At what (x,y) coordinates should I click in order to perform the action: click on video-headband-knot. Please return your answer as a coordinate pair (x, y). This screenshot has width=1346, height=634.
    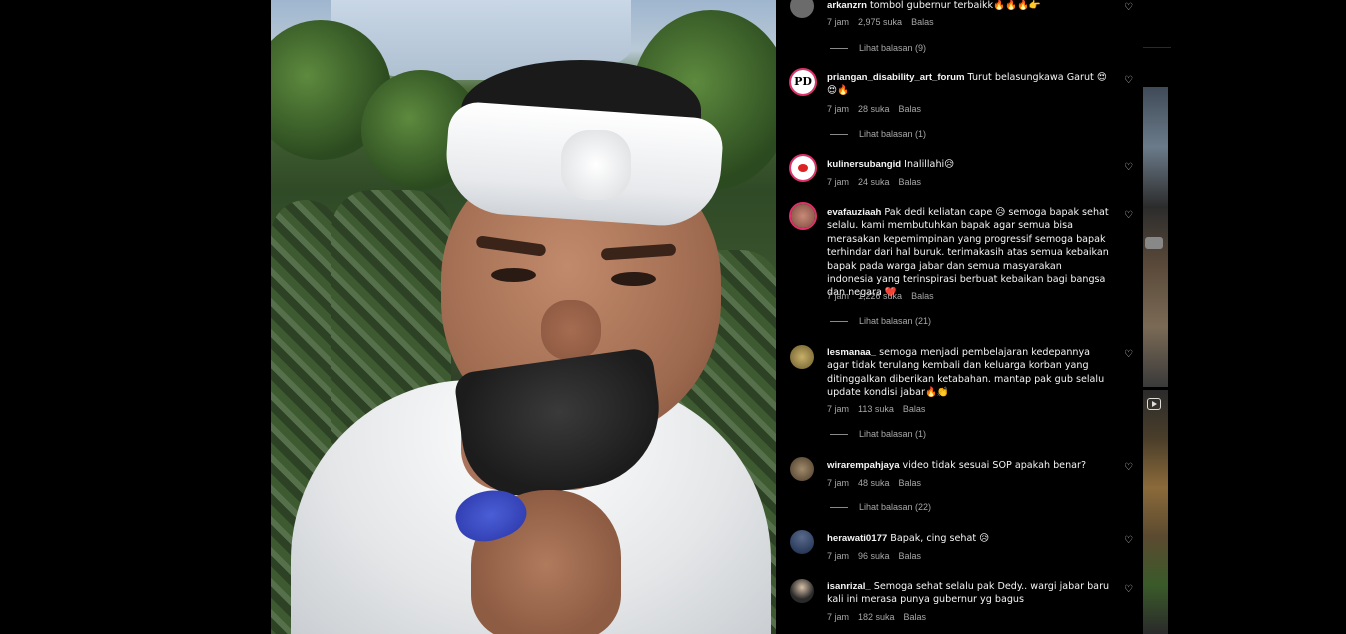
    Looking at the image, I should click on (596, 165).